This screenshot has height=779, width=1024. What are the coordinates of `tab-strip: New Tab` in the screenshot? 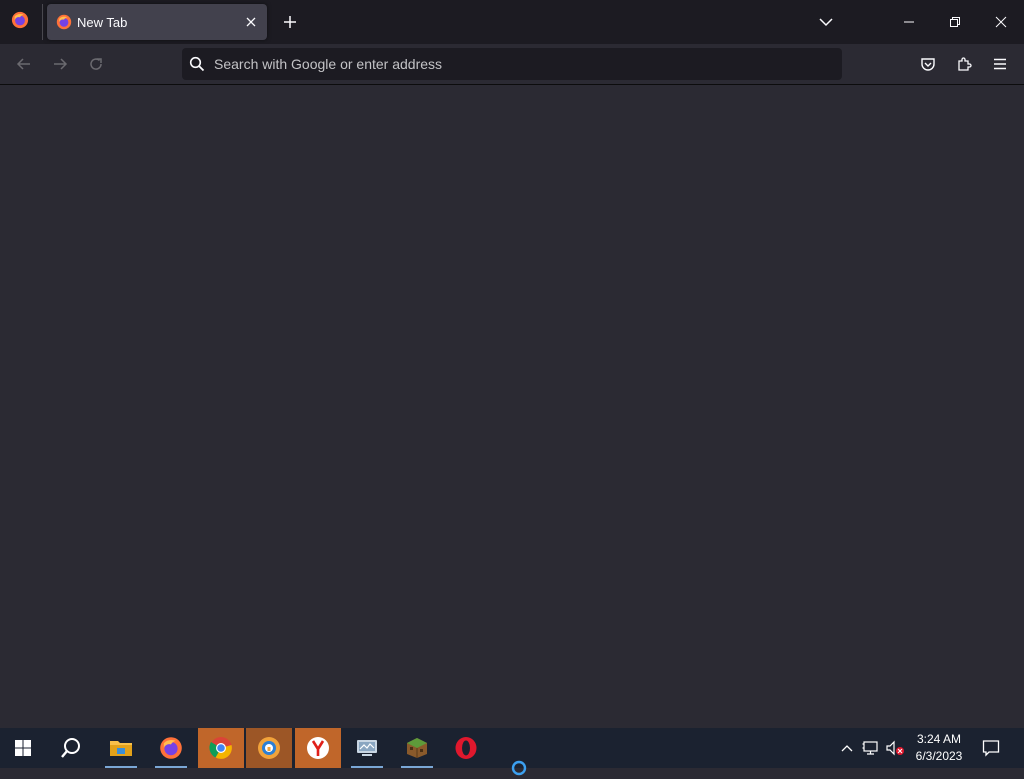 It's located at (512, 22).